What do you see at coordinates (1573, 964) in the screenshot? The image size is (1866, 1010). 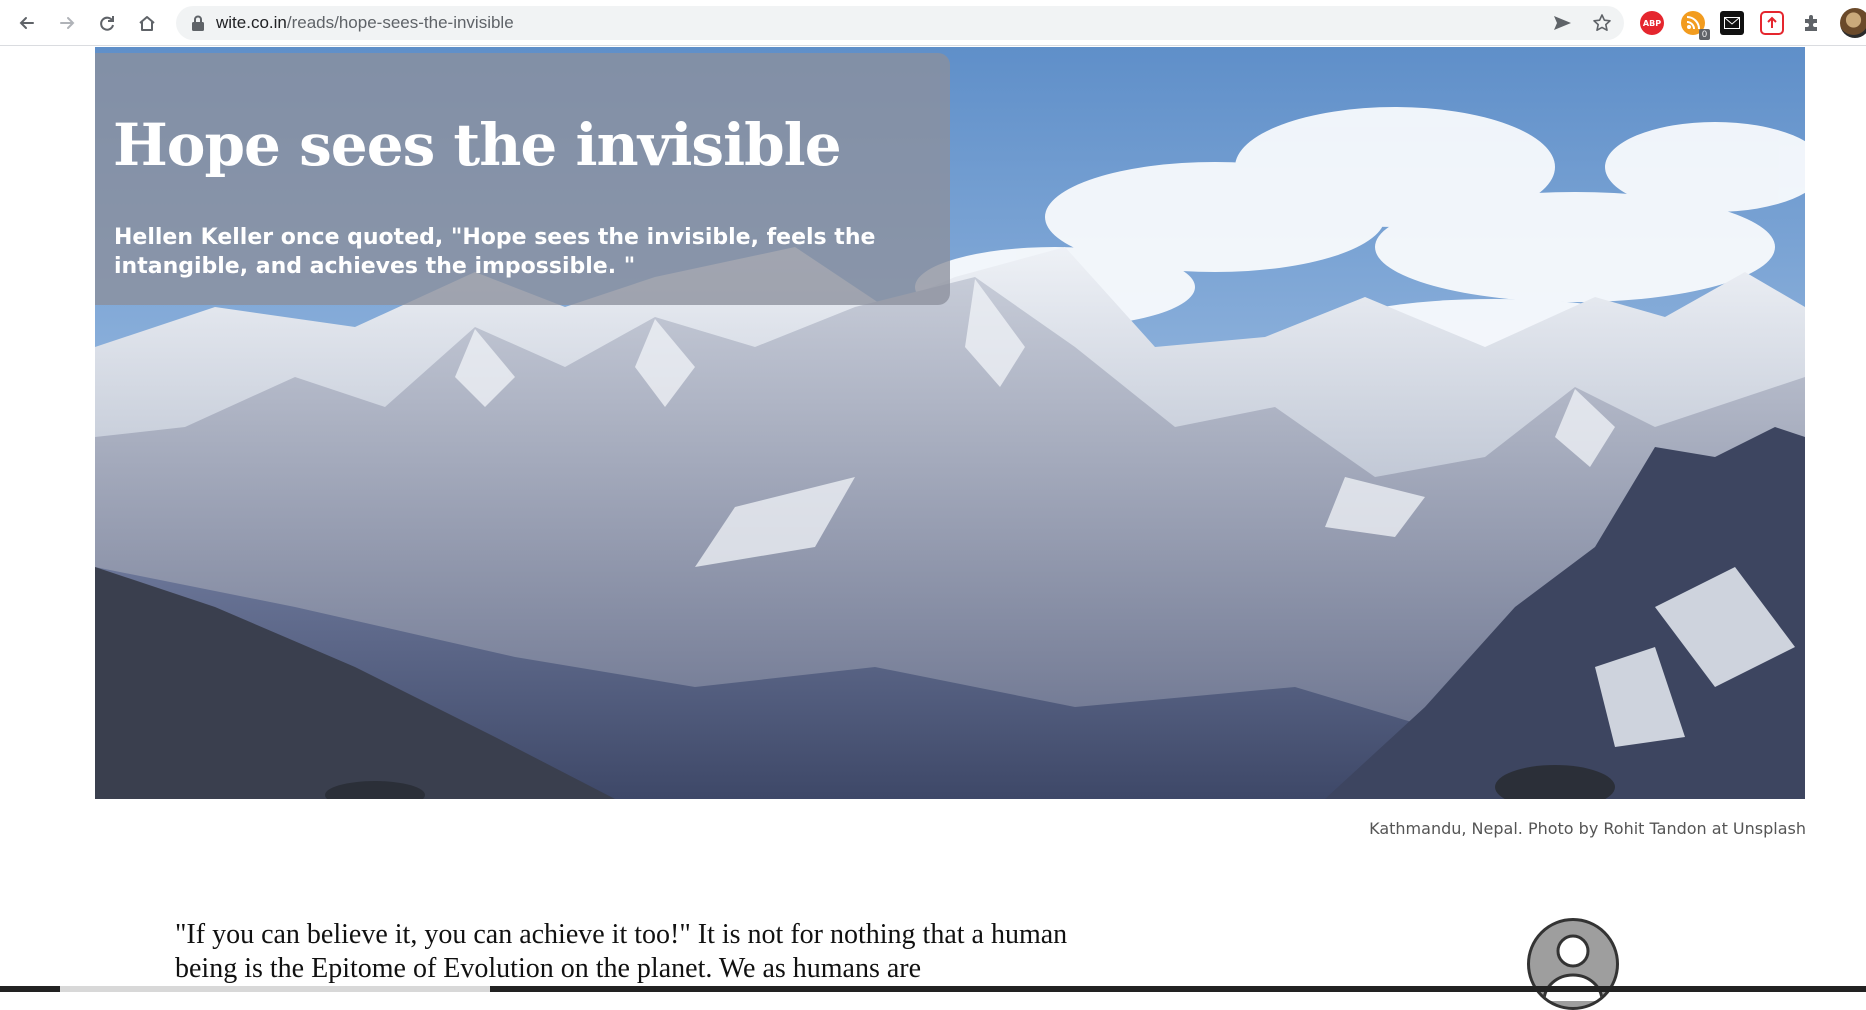 I see `author-avatar-icon` at bounding box center [1573, 964].